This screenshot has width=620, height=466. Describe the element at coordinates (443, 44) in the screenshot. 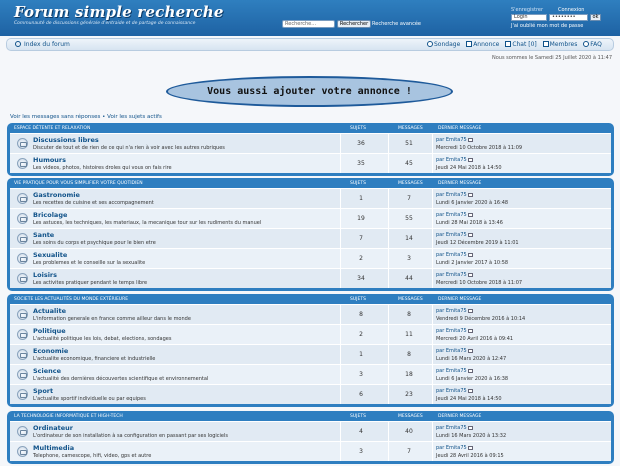

I see `nav-poll: Sondage` at that location.